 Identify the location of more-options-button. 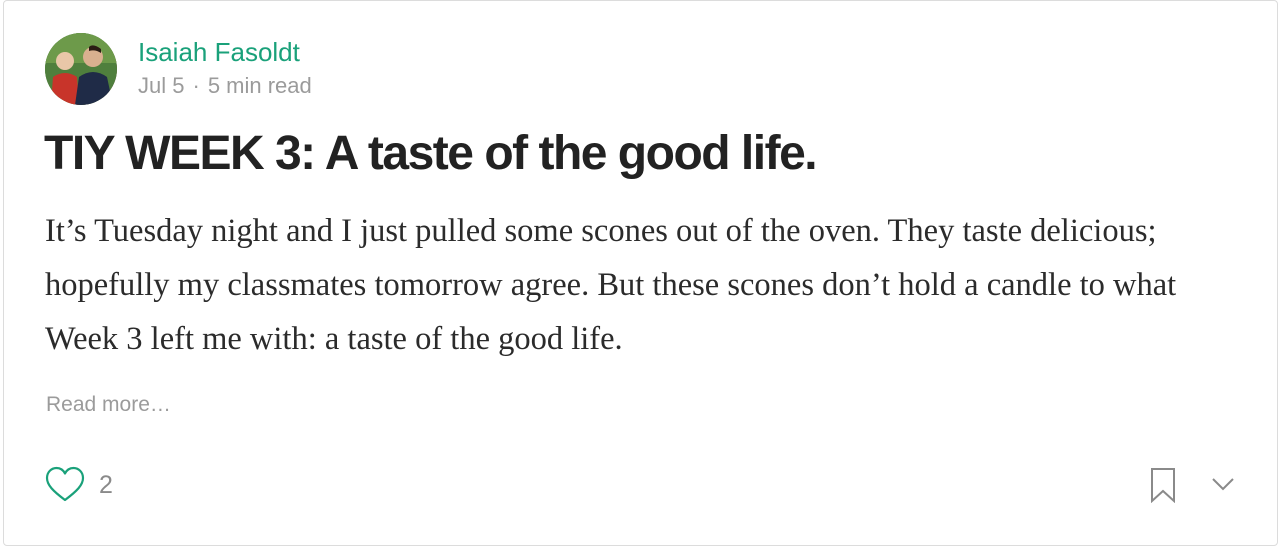
(1223, 484).